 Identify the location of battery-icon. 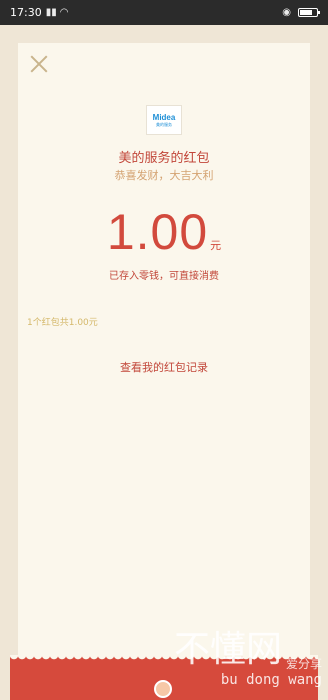
(309, 12).